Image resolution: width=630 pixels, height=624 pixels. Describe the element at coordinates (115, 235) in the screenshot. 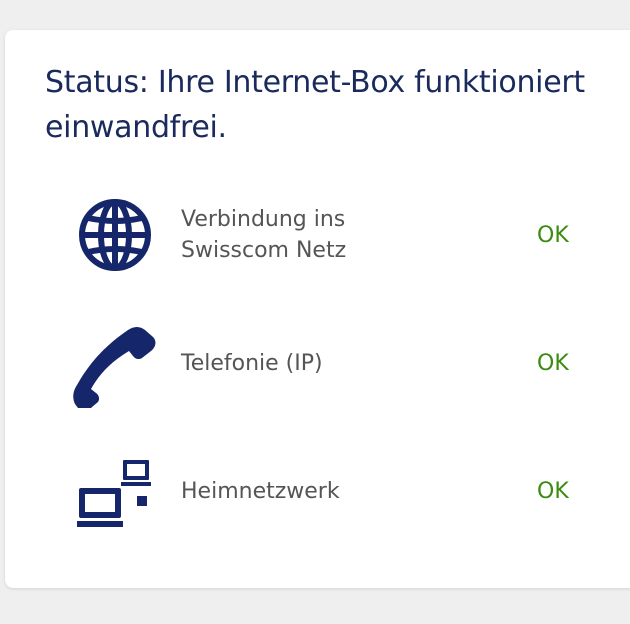

I see `globe-icon` at that location.